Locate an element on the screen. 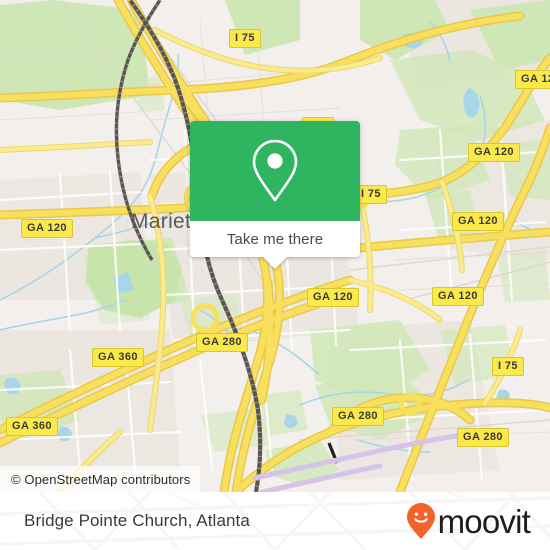 This screenshot has width=550, height=550. popup-header is located at coordinates (275, 171).